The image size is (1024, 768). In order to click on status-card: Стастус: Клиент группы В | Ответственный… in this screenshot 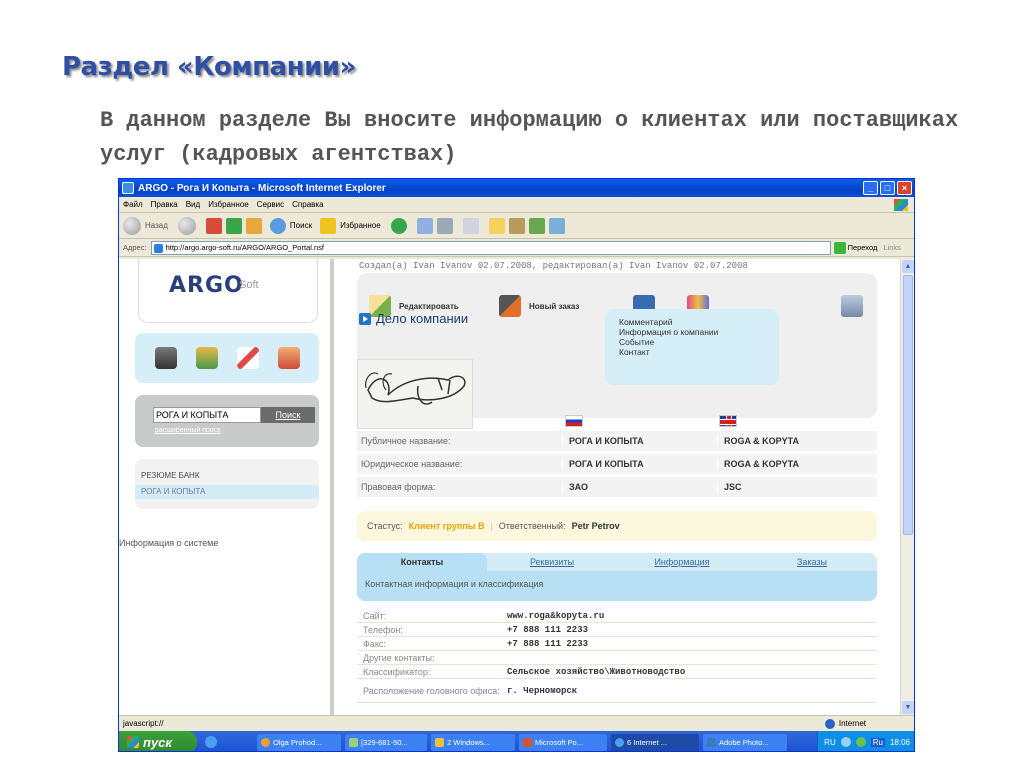, I will do `click(617, 526)`.